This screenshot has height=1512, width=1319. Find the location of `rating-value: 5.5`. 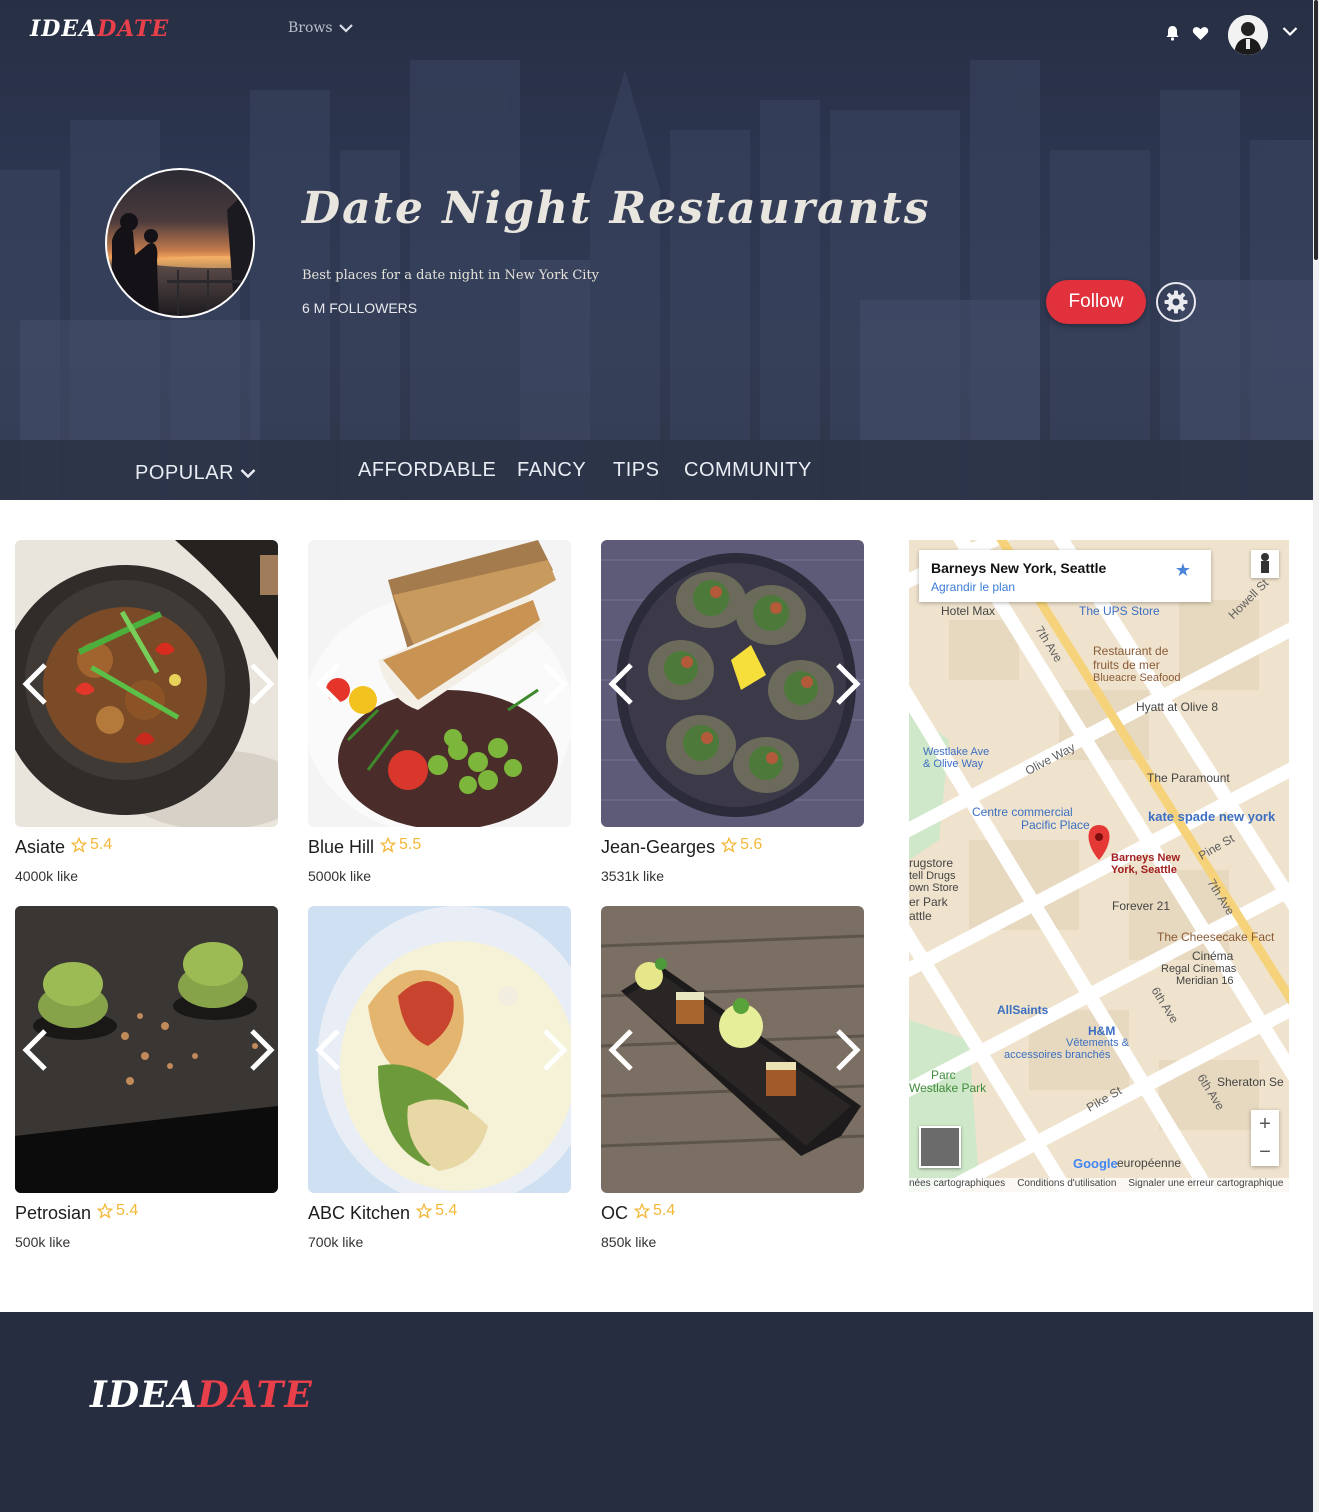

rating-value: 5.5 is located at coordinates (410, 844).